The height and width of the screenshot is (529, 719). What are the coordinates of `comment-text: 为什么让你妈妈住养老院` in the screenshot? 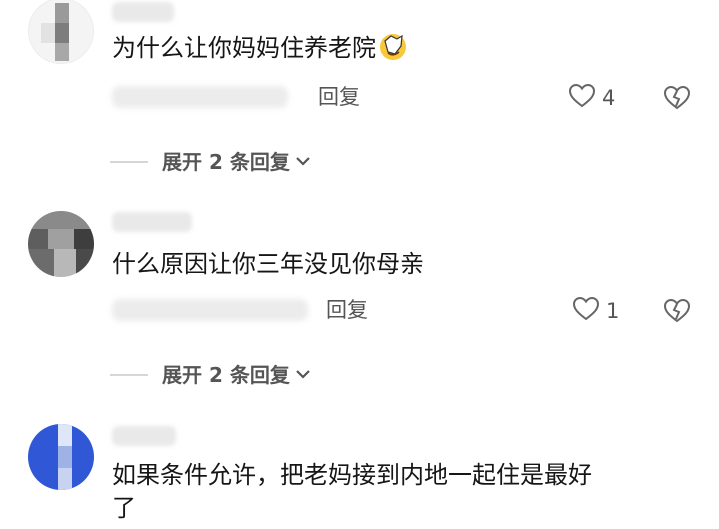 It's located at (260, 51).